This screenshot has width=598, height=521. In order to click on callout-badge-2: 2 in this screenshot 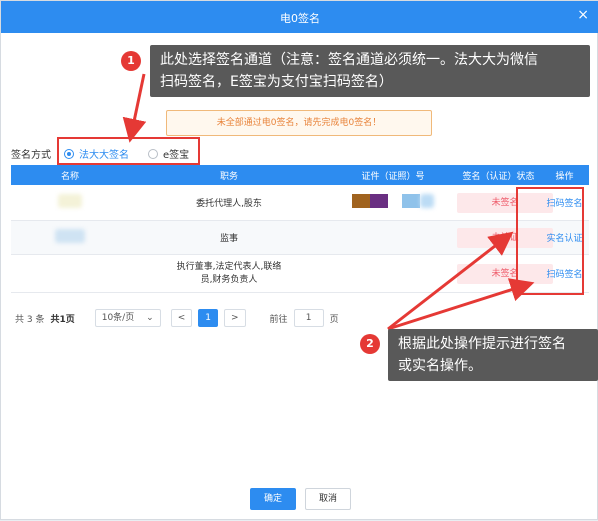, I will do `click(370, 344)`.